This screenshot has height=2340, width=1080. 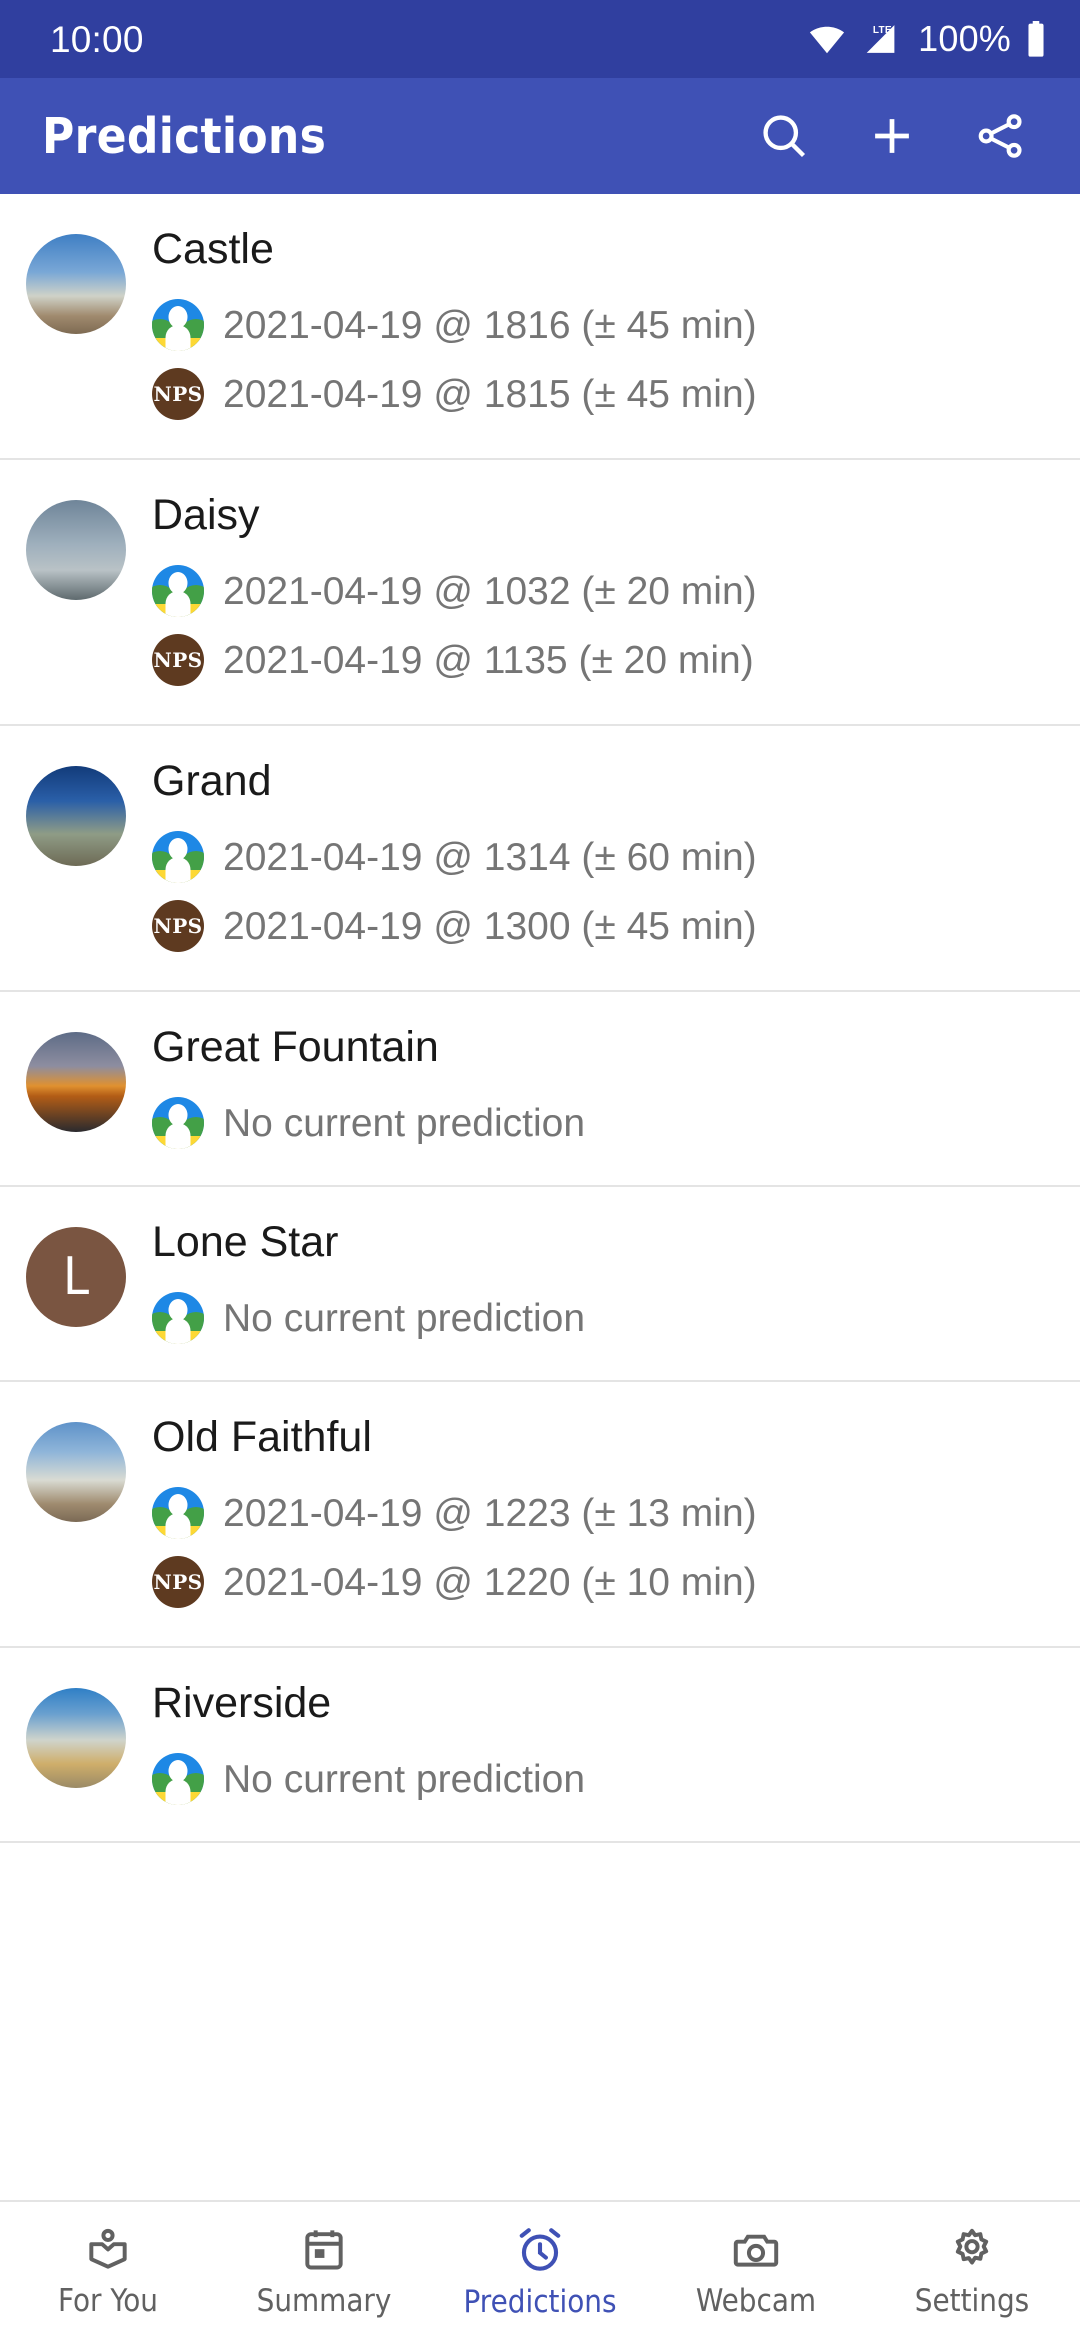 I want to click on status-bar-clock: 10:00, so click(x=97, y=39).